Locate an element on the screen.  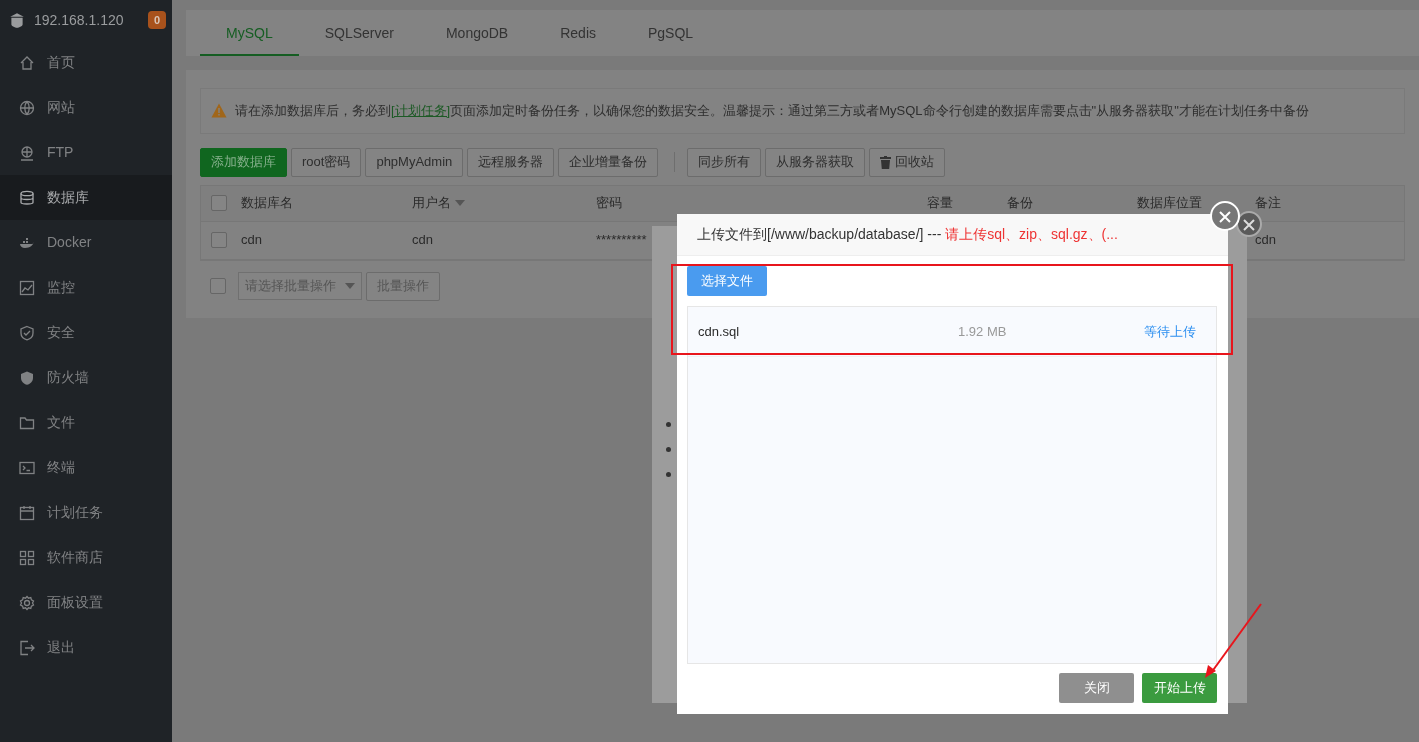
toolbar-button: 远程服务器 is located at coordinates (511, 162).